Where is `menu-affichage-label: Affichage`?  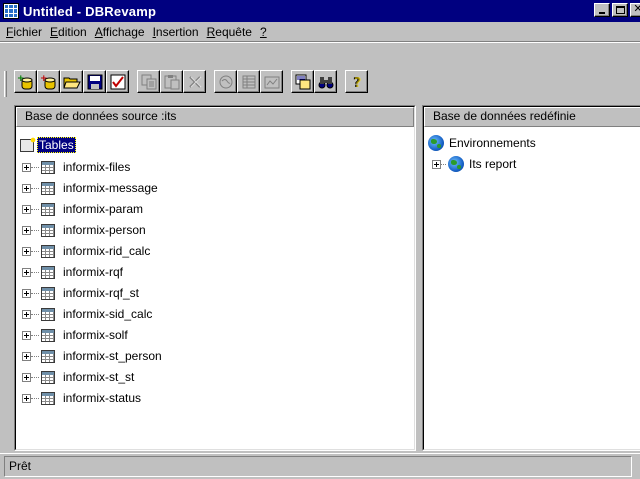 menu-affichage-label: Affichage is located at coordinates (119, 31).